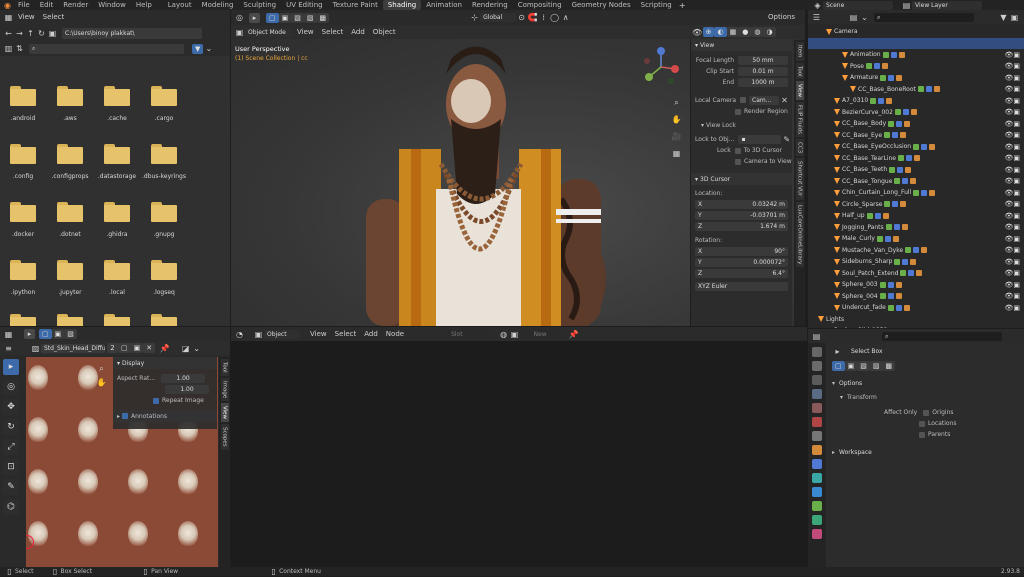 This screenshot has height=577, width=1024. I want to click on snap-settings-icon: ⁞, so click(543, 17).